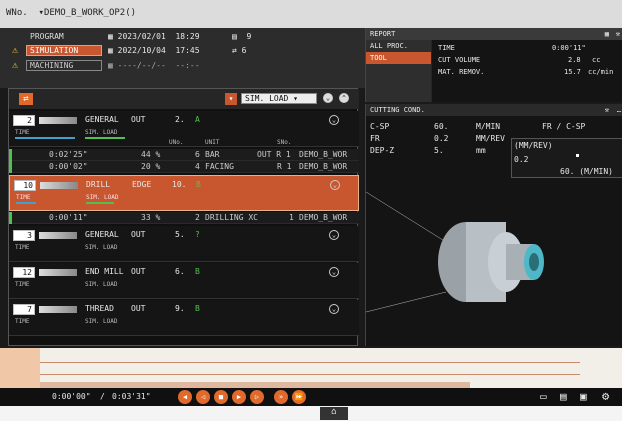 Image resolution: width=622 pixels, height=421 pixels. Describe the element at coordinates (154, 50) in the screenshot. I see `simulation-date: ▦ 2022/10/04 17:45` at that location.